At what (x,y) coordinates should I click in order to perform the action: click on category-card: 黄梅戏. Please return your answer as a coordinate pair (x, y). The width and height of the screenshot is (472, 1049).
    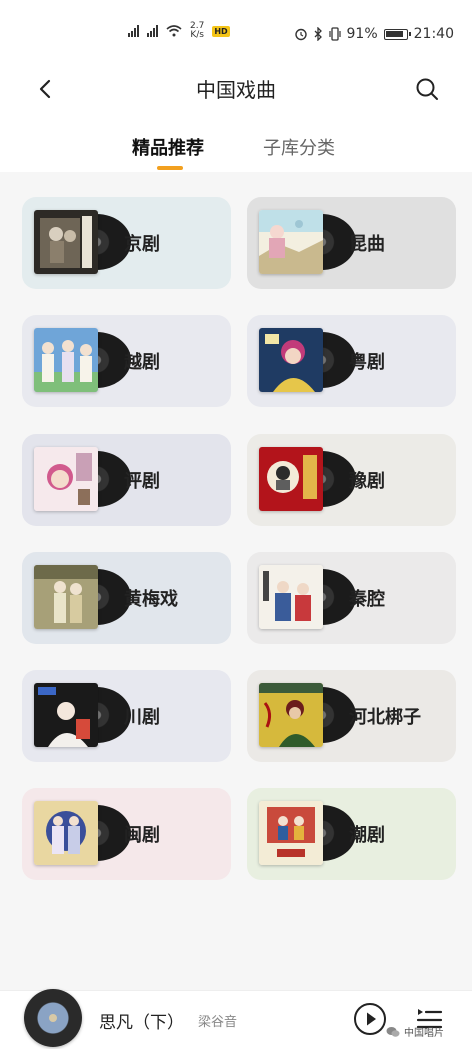
    Looking at the image, I should click on (126, 598).